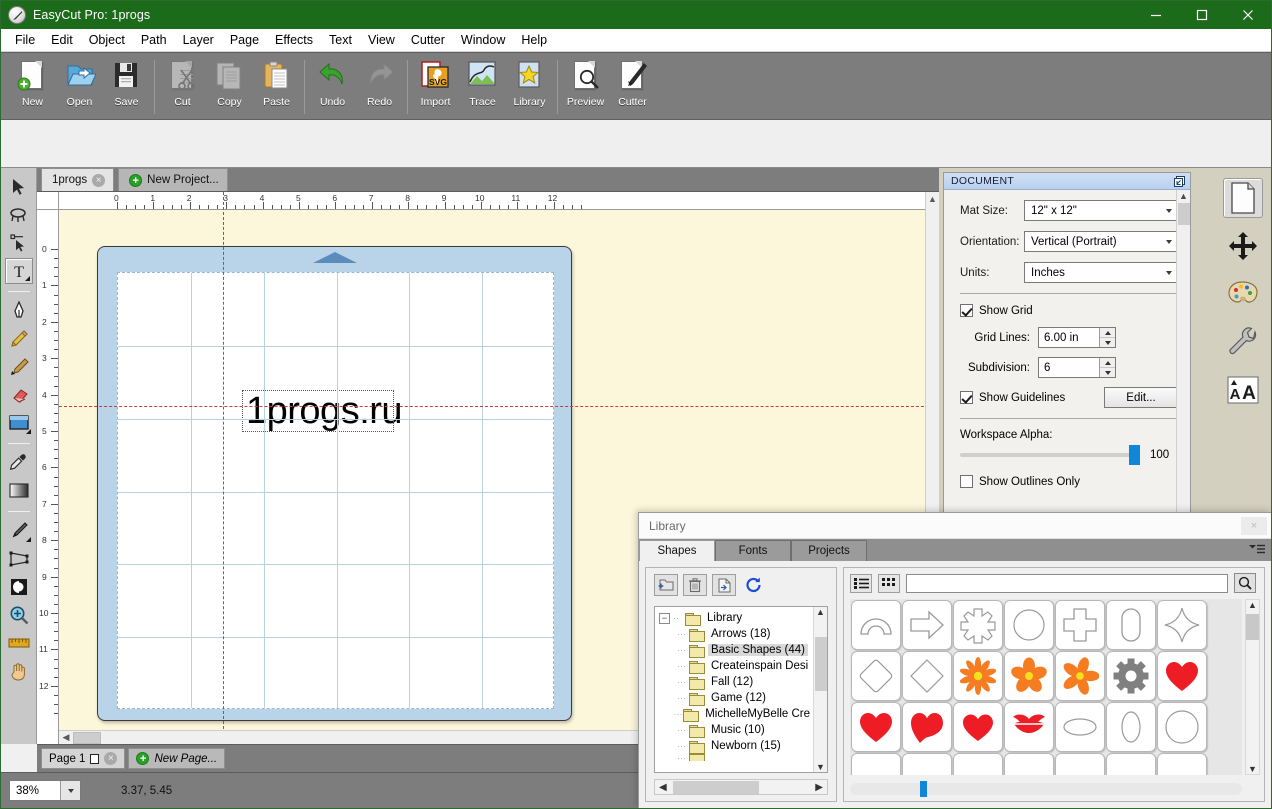  I want to click on eraser-tool, so click(19, 395).